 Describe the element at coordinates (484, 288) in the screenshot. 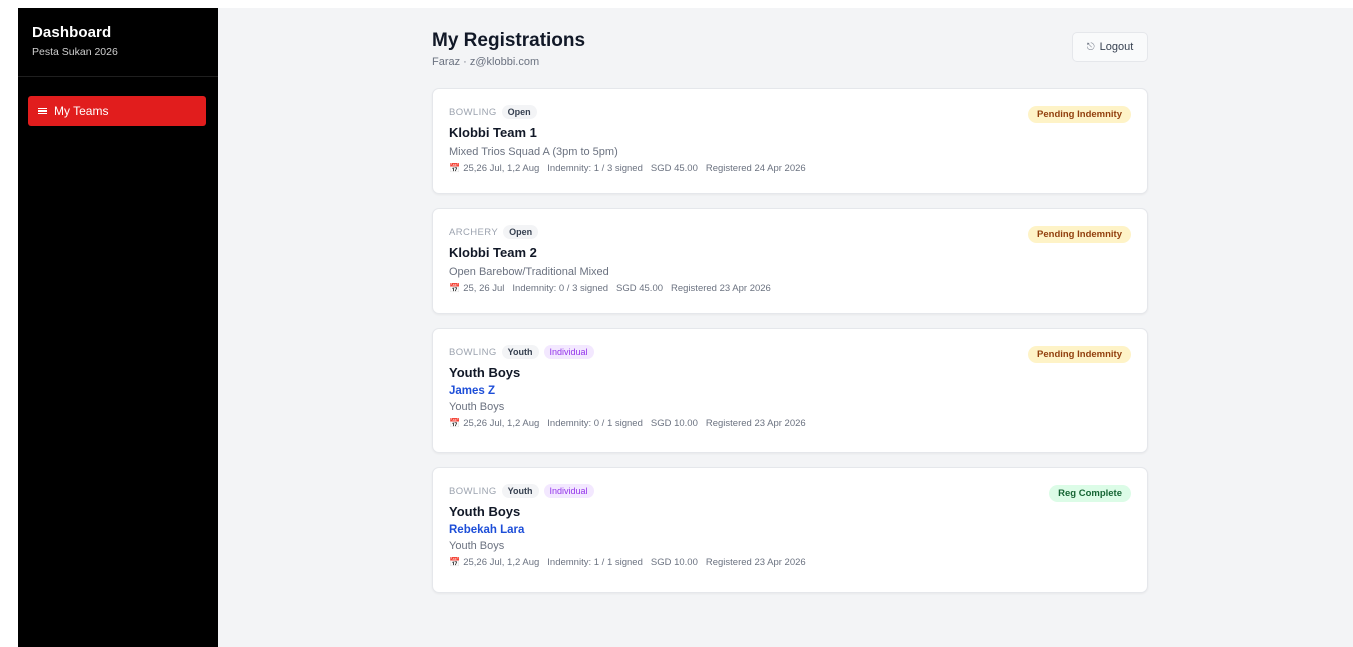

I see `event-dates: 25, 26 Jul` at that location.